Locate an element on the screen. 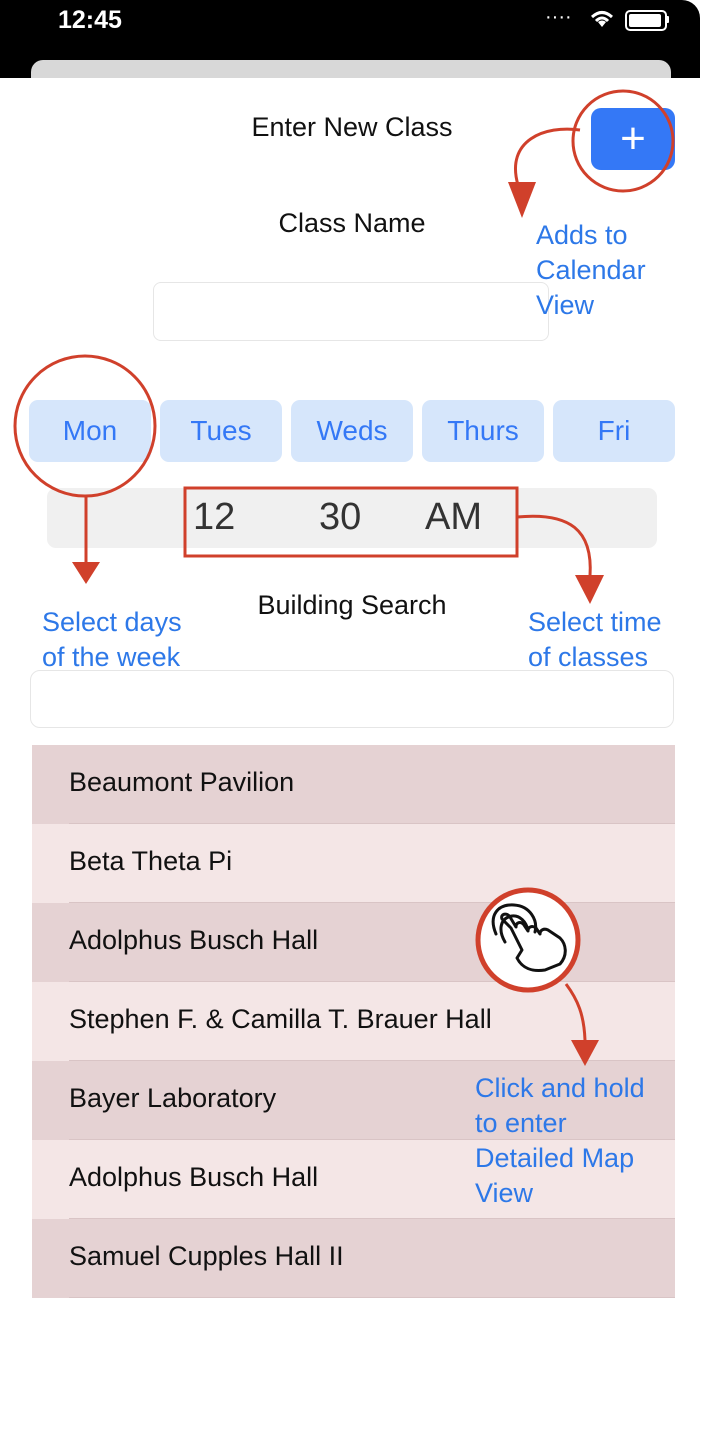  list-item-label: Samuel Cupples Hall II is located at coordinates (206, 1256).